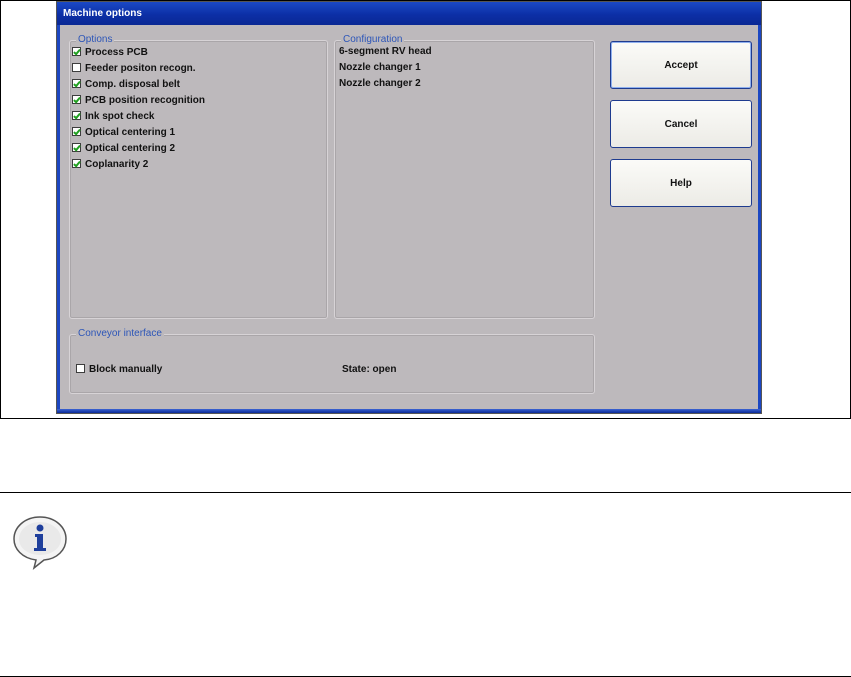  What do you see at coordinates (120, 333) in the screenshot?
I see `conveyor-interface-legend: Conveyor interface` at bounding box center [120, 333].